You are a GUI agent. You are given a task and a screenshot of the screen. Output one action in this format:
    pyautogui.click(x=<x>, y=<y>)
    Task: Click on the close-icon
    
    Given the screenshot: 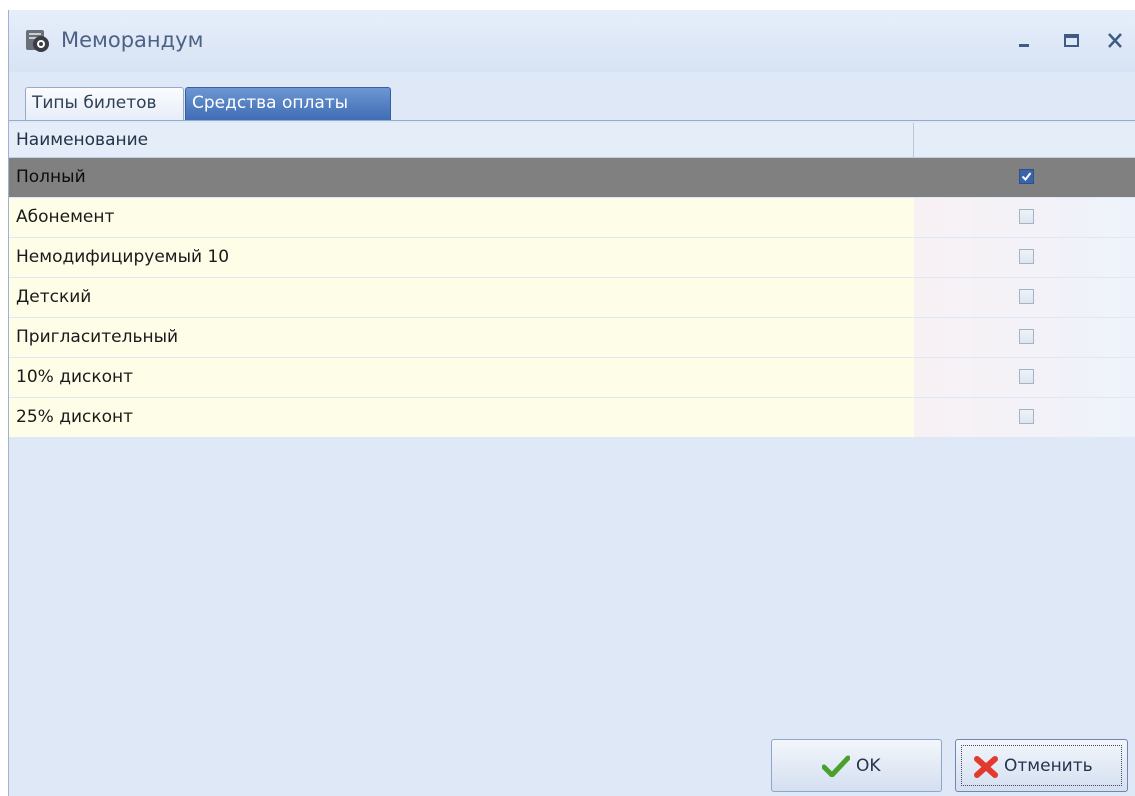 What is the action you would take?
    pyautogui.click(x=1115, y=41)
    